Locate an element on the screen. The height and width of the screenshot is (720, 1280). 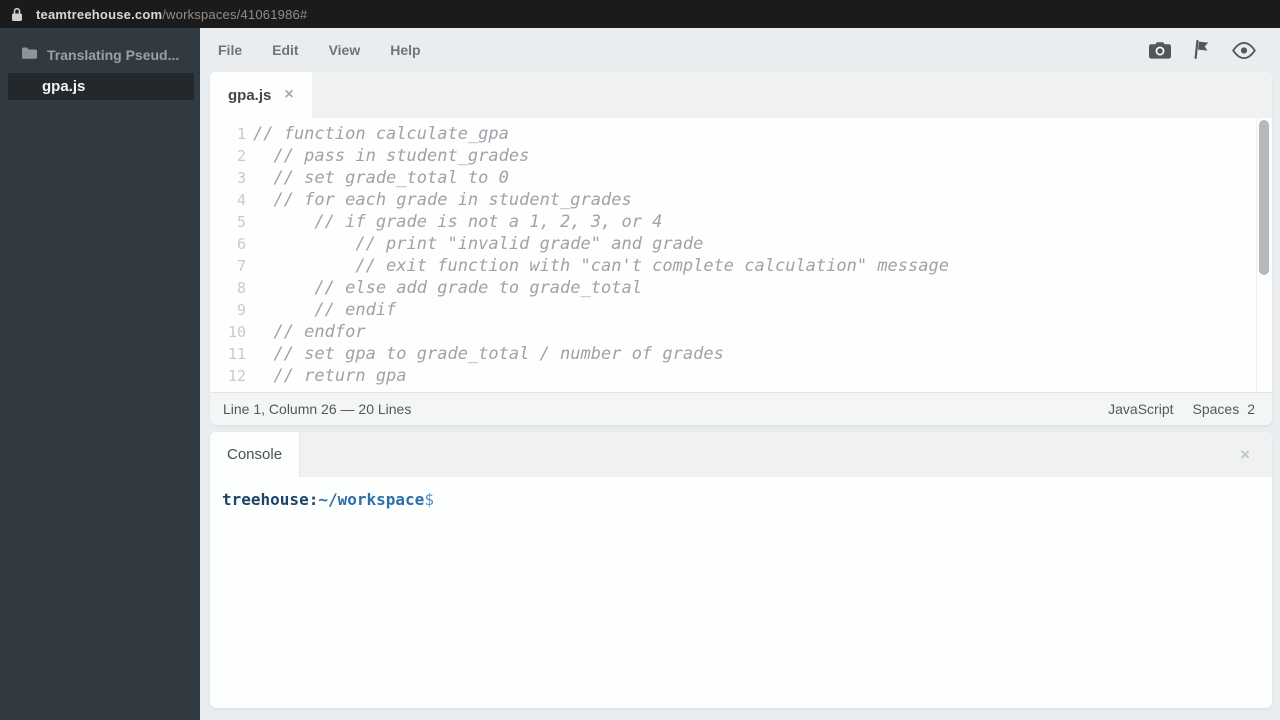
code-comment-text: // else add grade to grade_total is located at coordinates (447, 288).